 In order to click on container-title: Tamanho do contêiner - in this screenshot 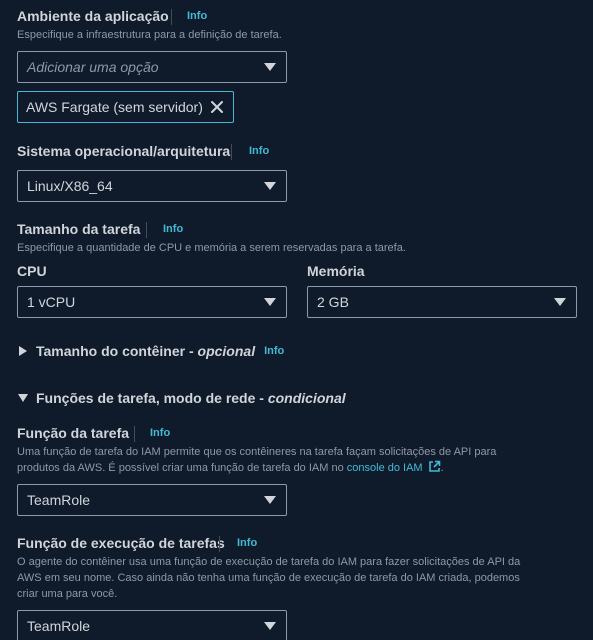, I will do `click(117, 351)`.